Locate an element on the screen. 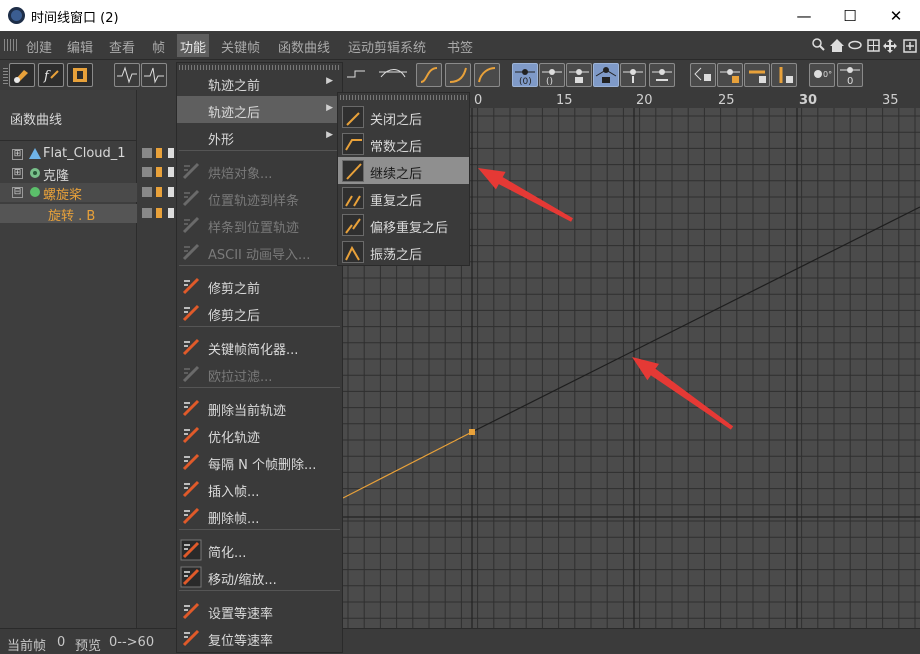 The height and width of the screenshot is (654, 920). annotation-arrow-submenu is located at coordinates (525, 195).